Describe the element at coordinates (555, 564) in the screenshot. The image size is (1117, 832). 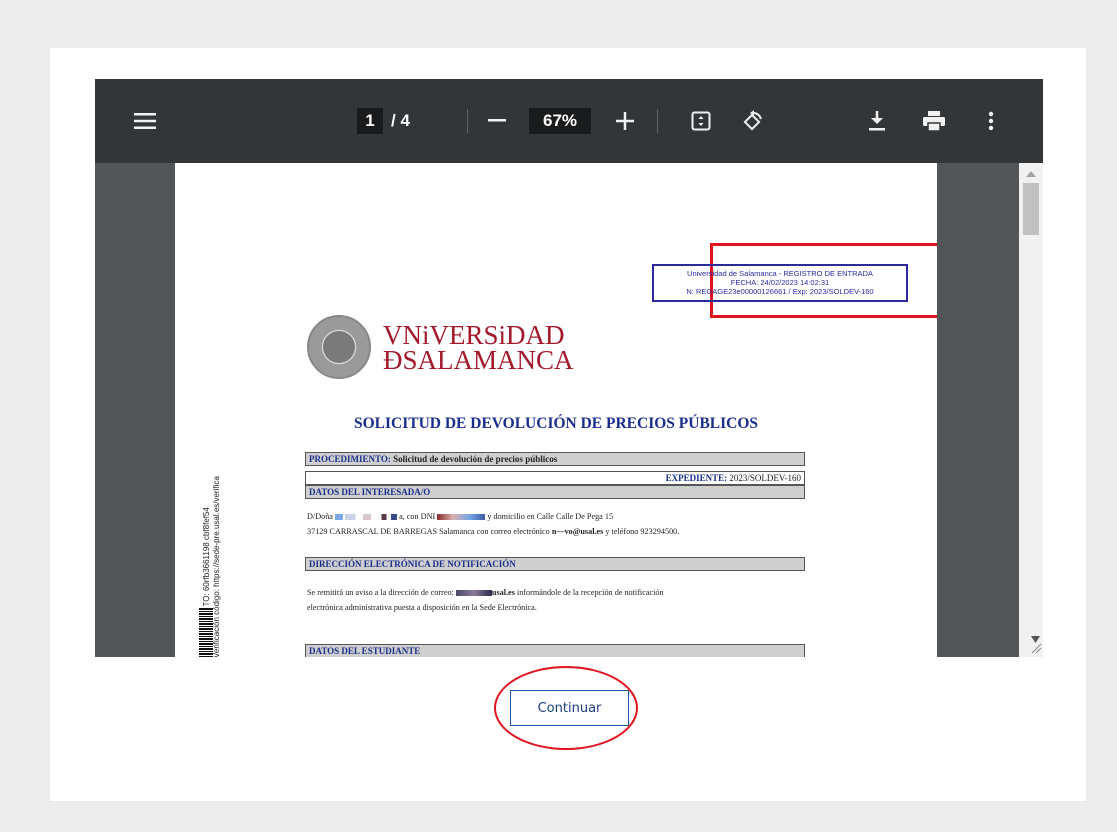
I see `section-header: DIRECCIÓN ELECTRÓNICA DE NOTIFICACIÓN` at that location.